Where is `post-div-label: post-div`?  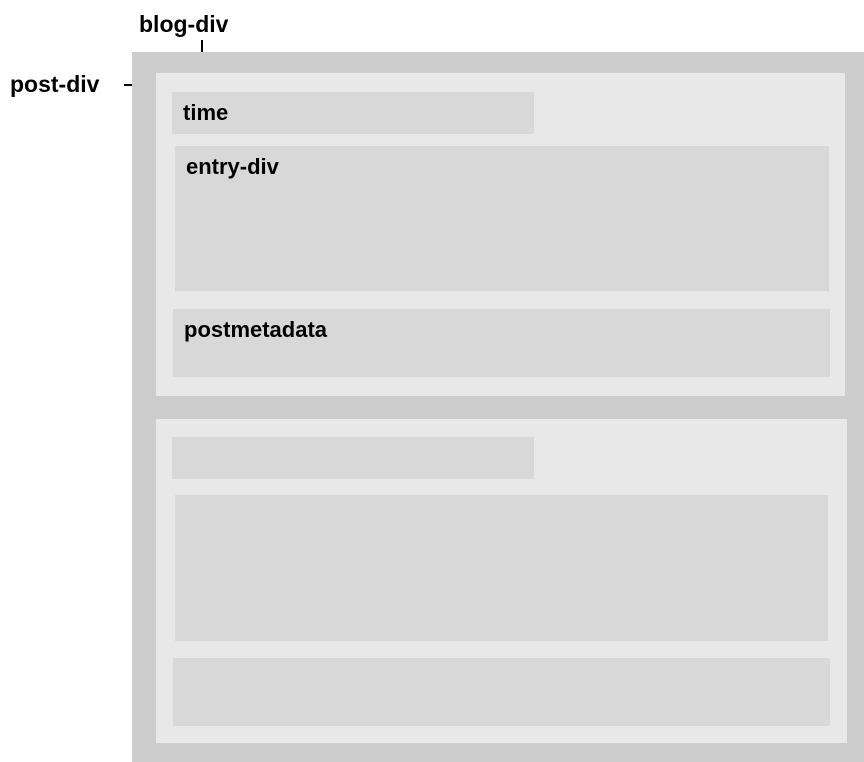 post-div-label: post-div is located at coordinates (55, 84).